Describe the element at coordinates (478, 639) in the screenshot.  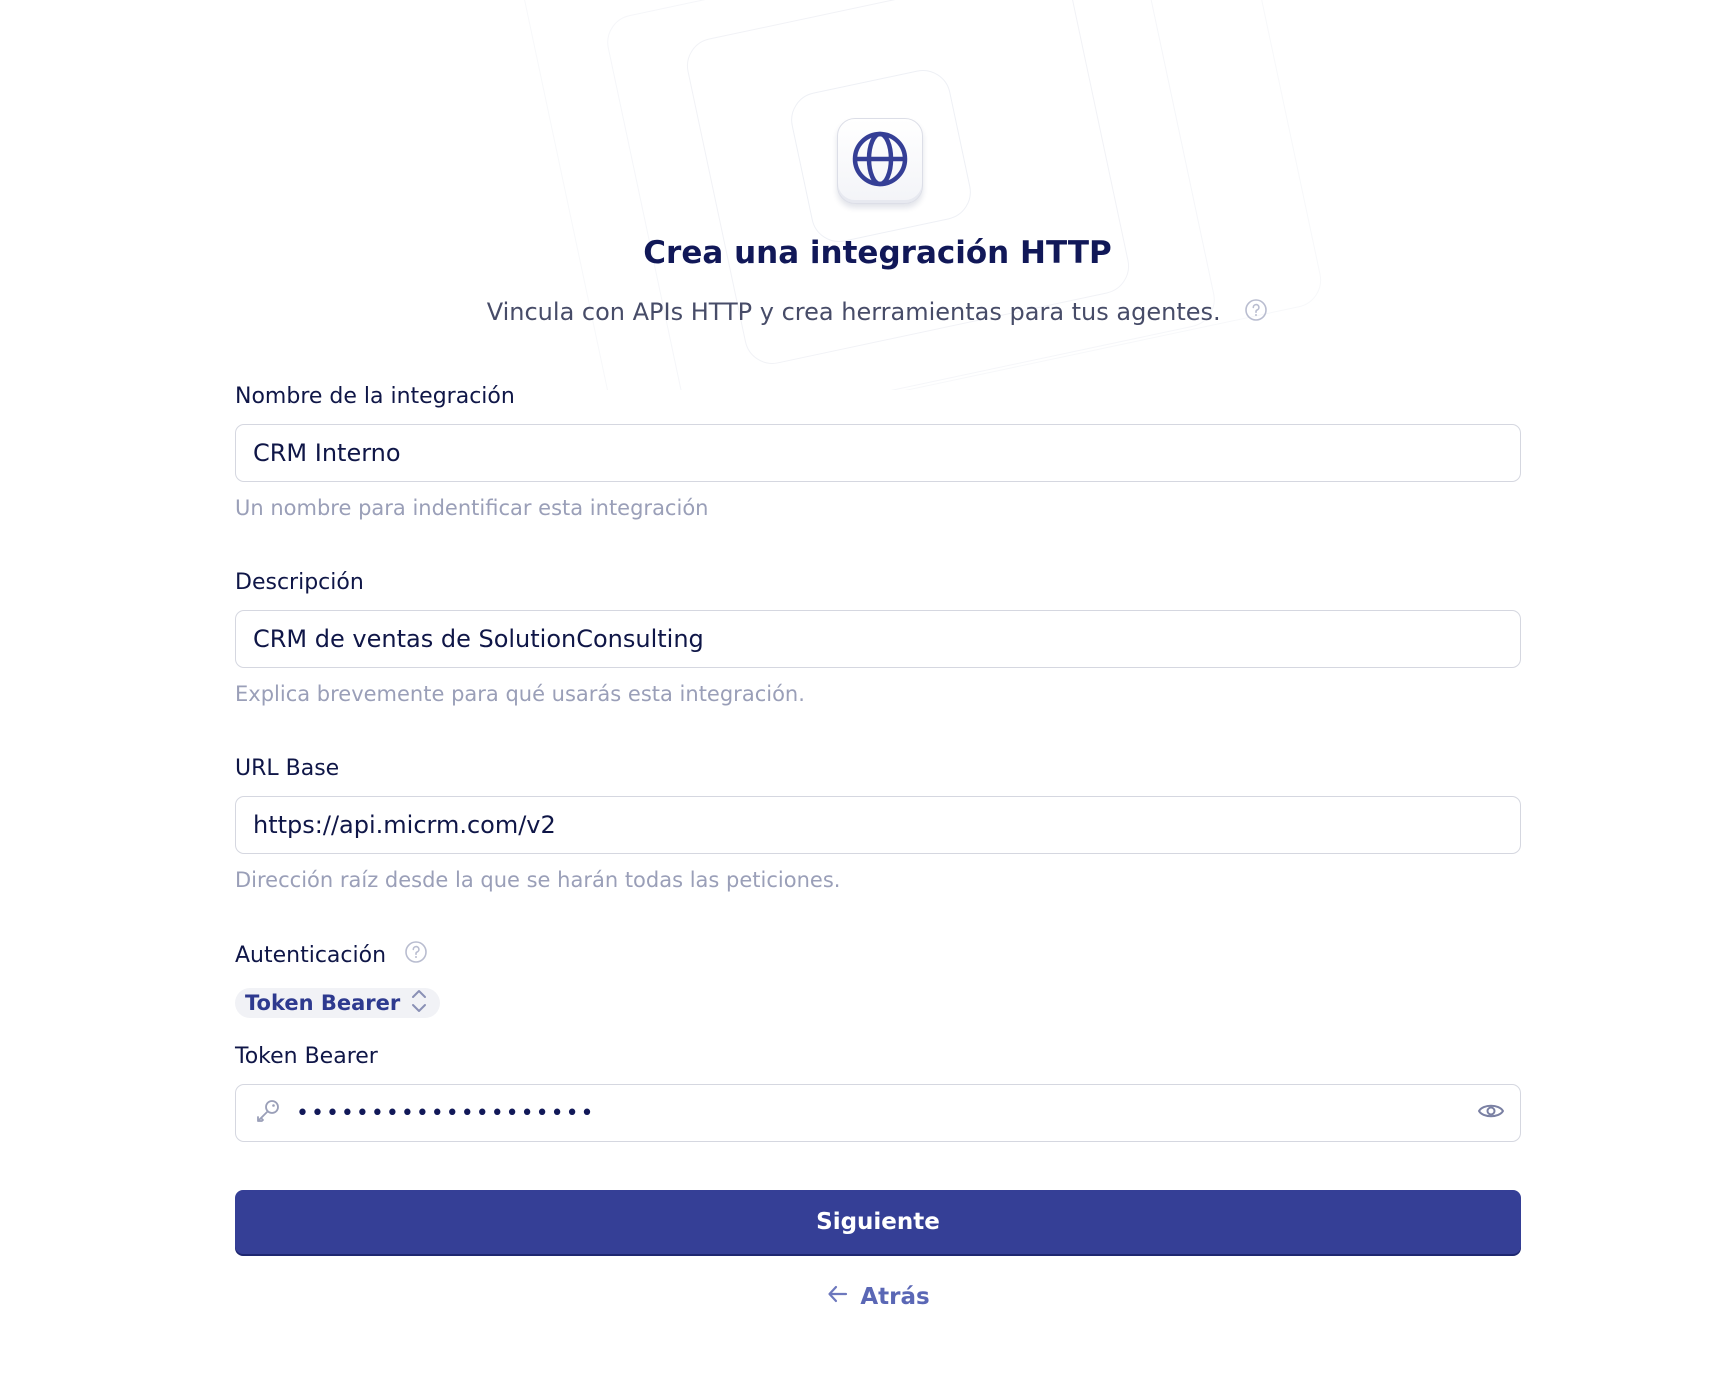
I see `description-input-value: CRM de ventas de SolutionConsulting` at that location.